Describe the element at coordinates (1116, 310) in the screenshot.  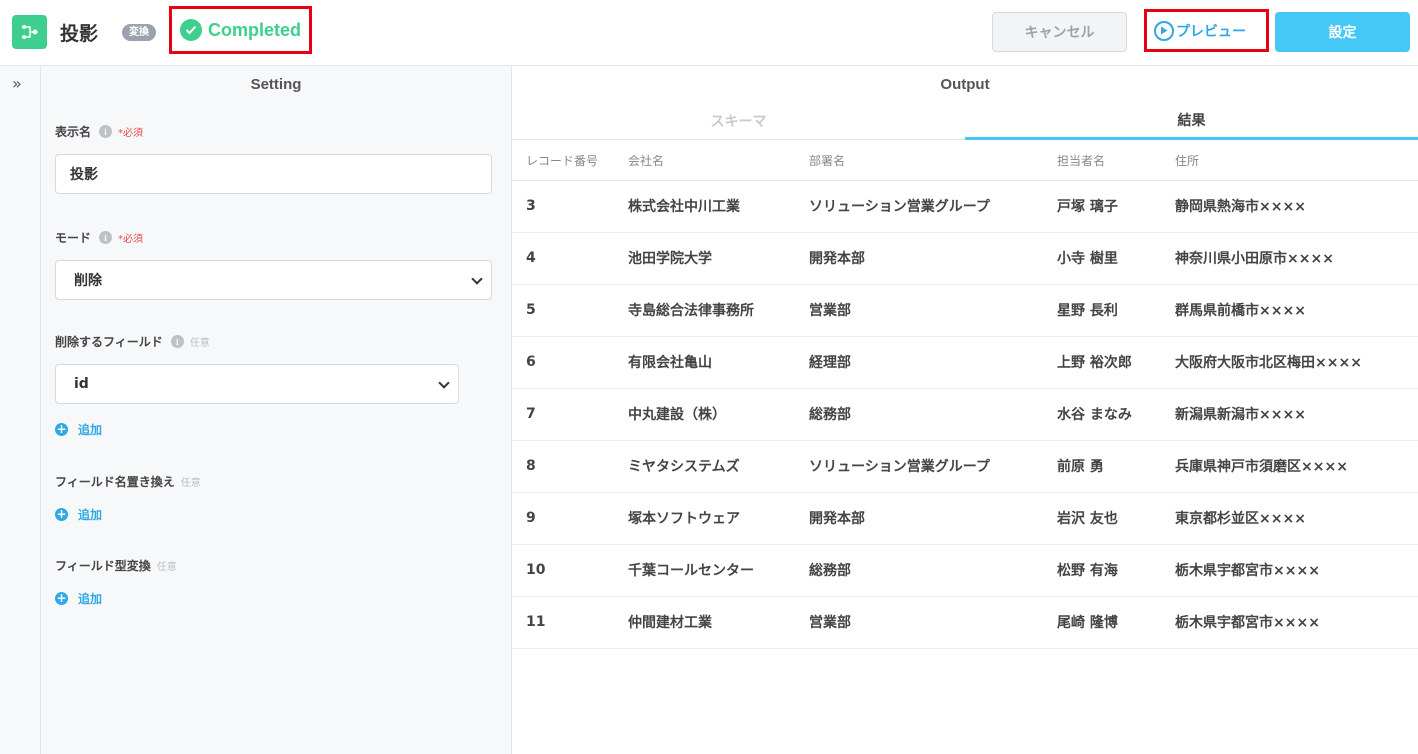
I see `table-cell: 星野 長利` at that location.